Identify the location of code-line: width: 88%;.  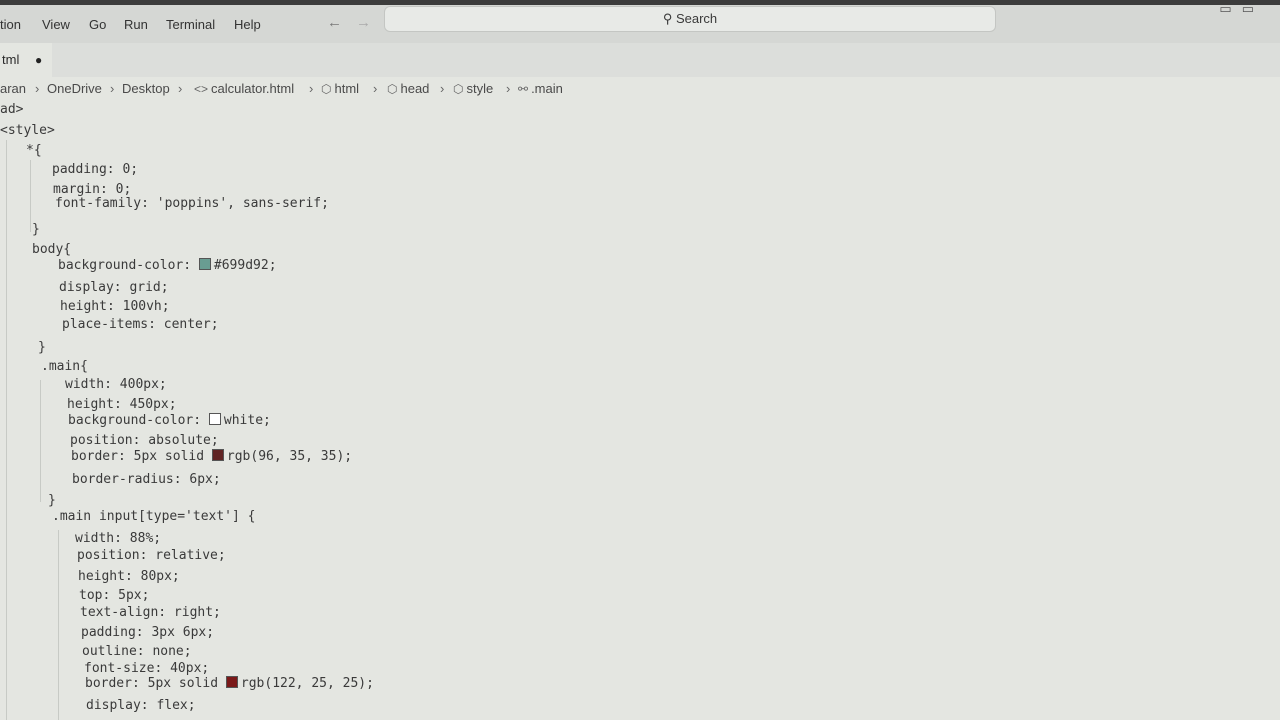
(118, 538).